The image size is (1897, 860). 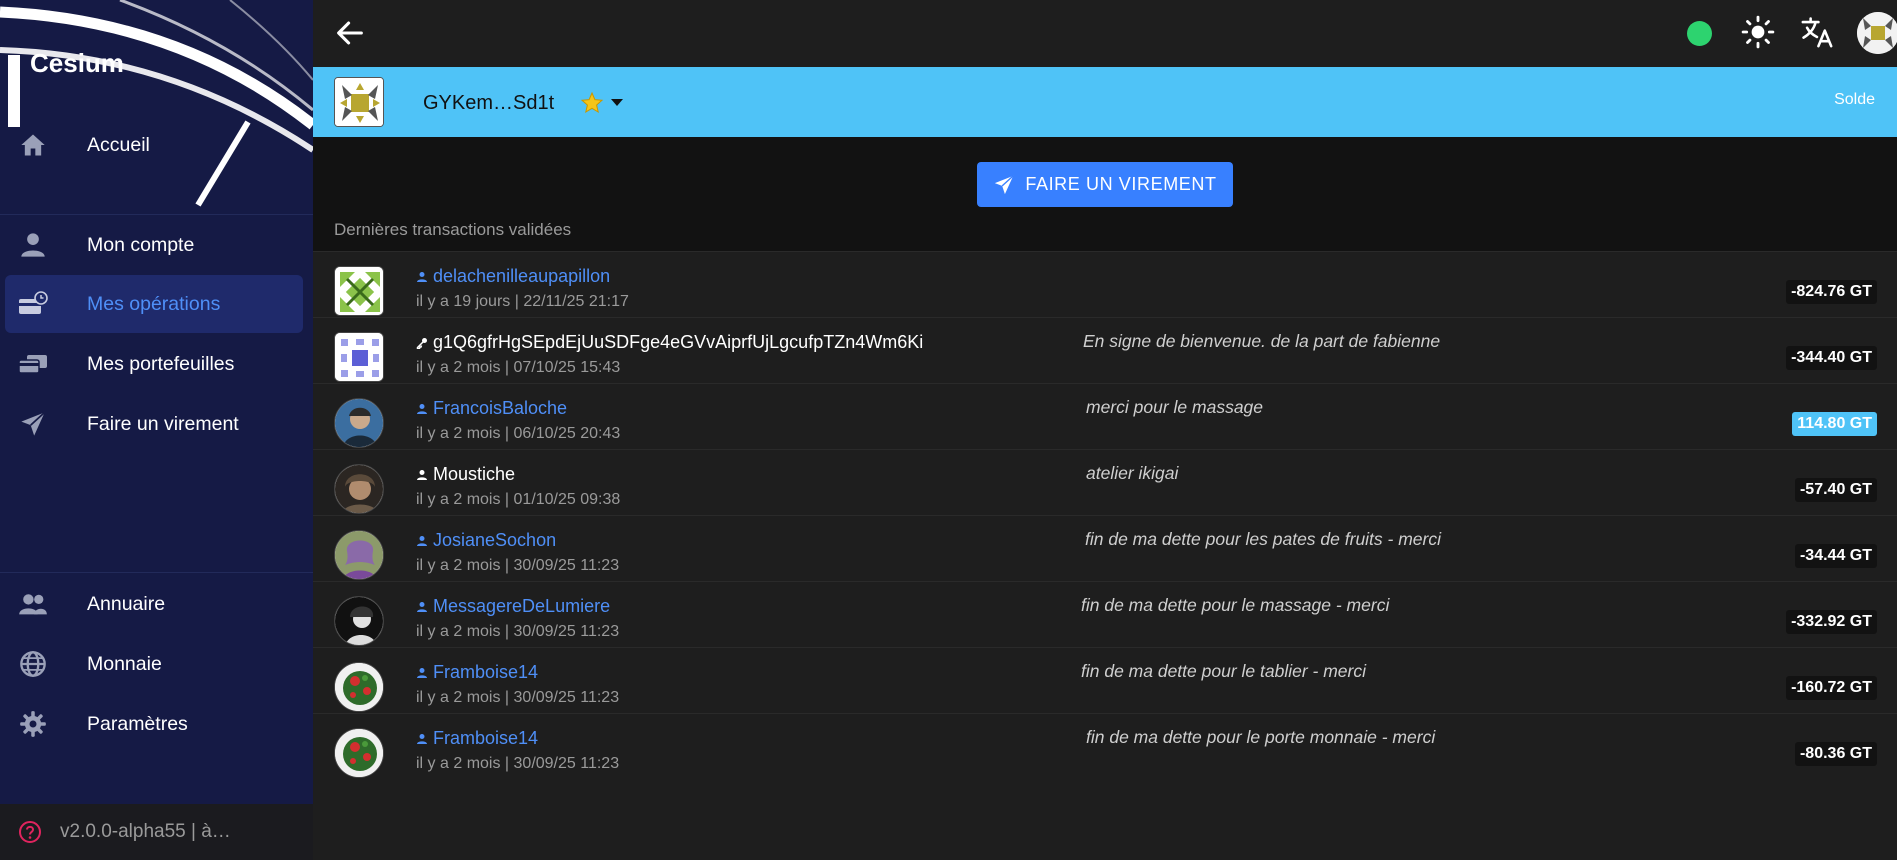 I want to click on transaction-amount: -344.40 GT, so click(x=1831, y=358).